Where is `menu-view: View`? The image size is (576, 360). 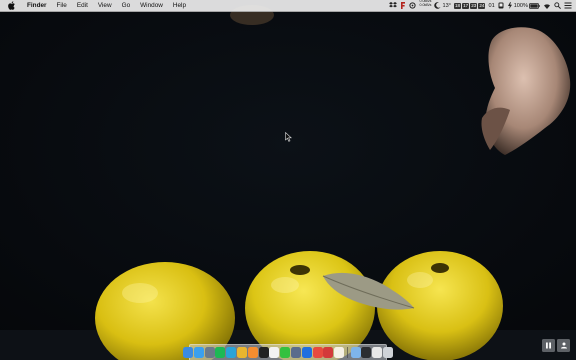 menu-view: View is located at coordinates (105, 5).